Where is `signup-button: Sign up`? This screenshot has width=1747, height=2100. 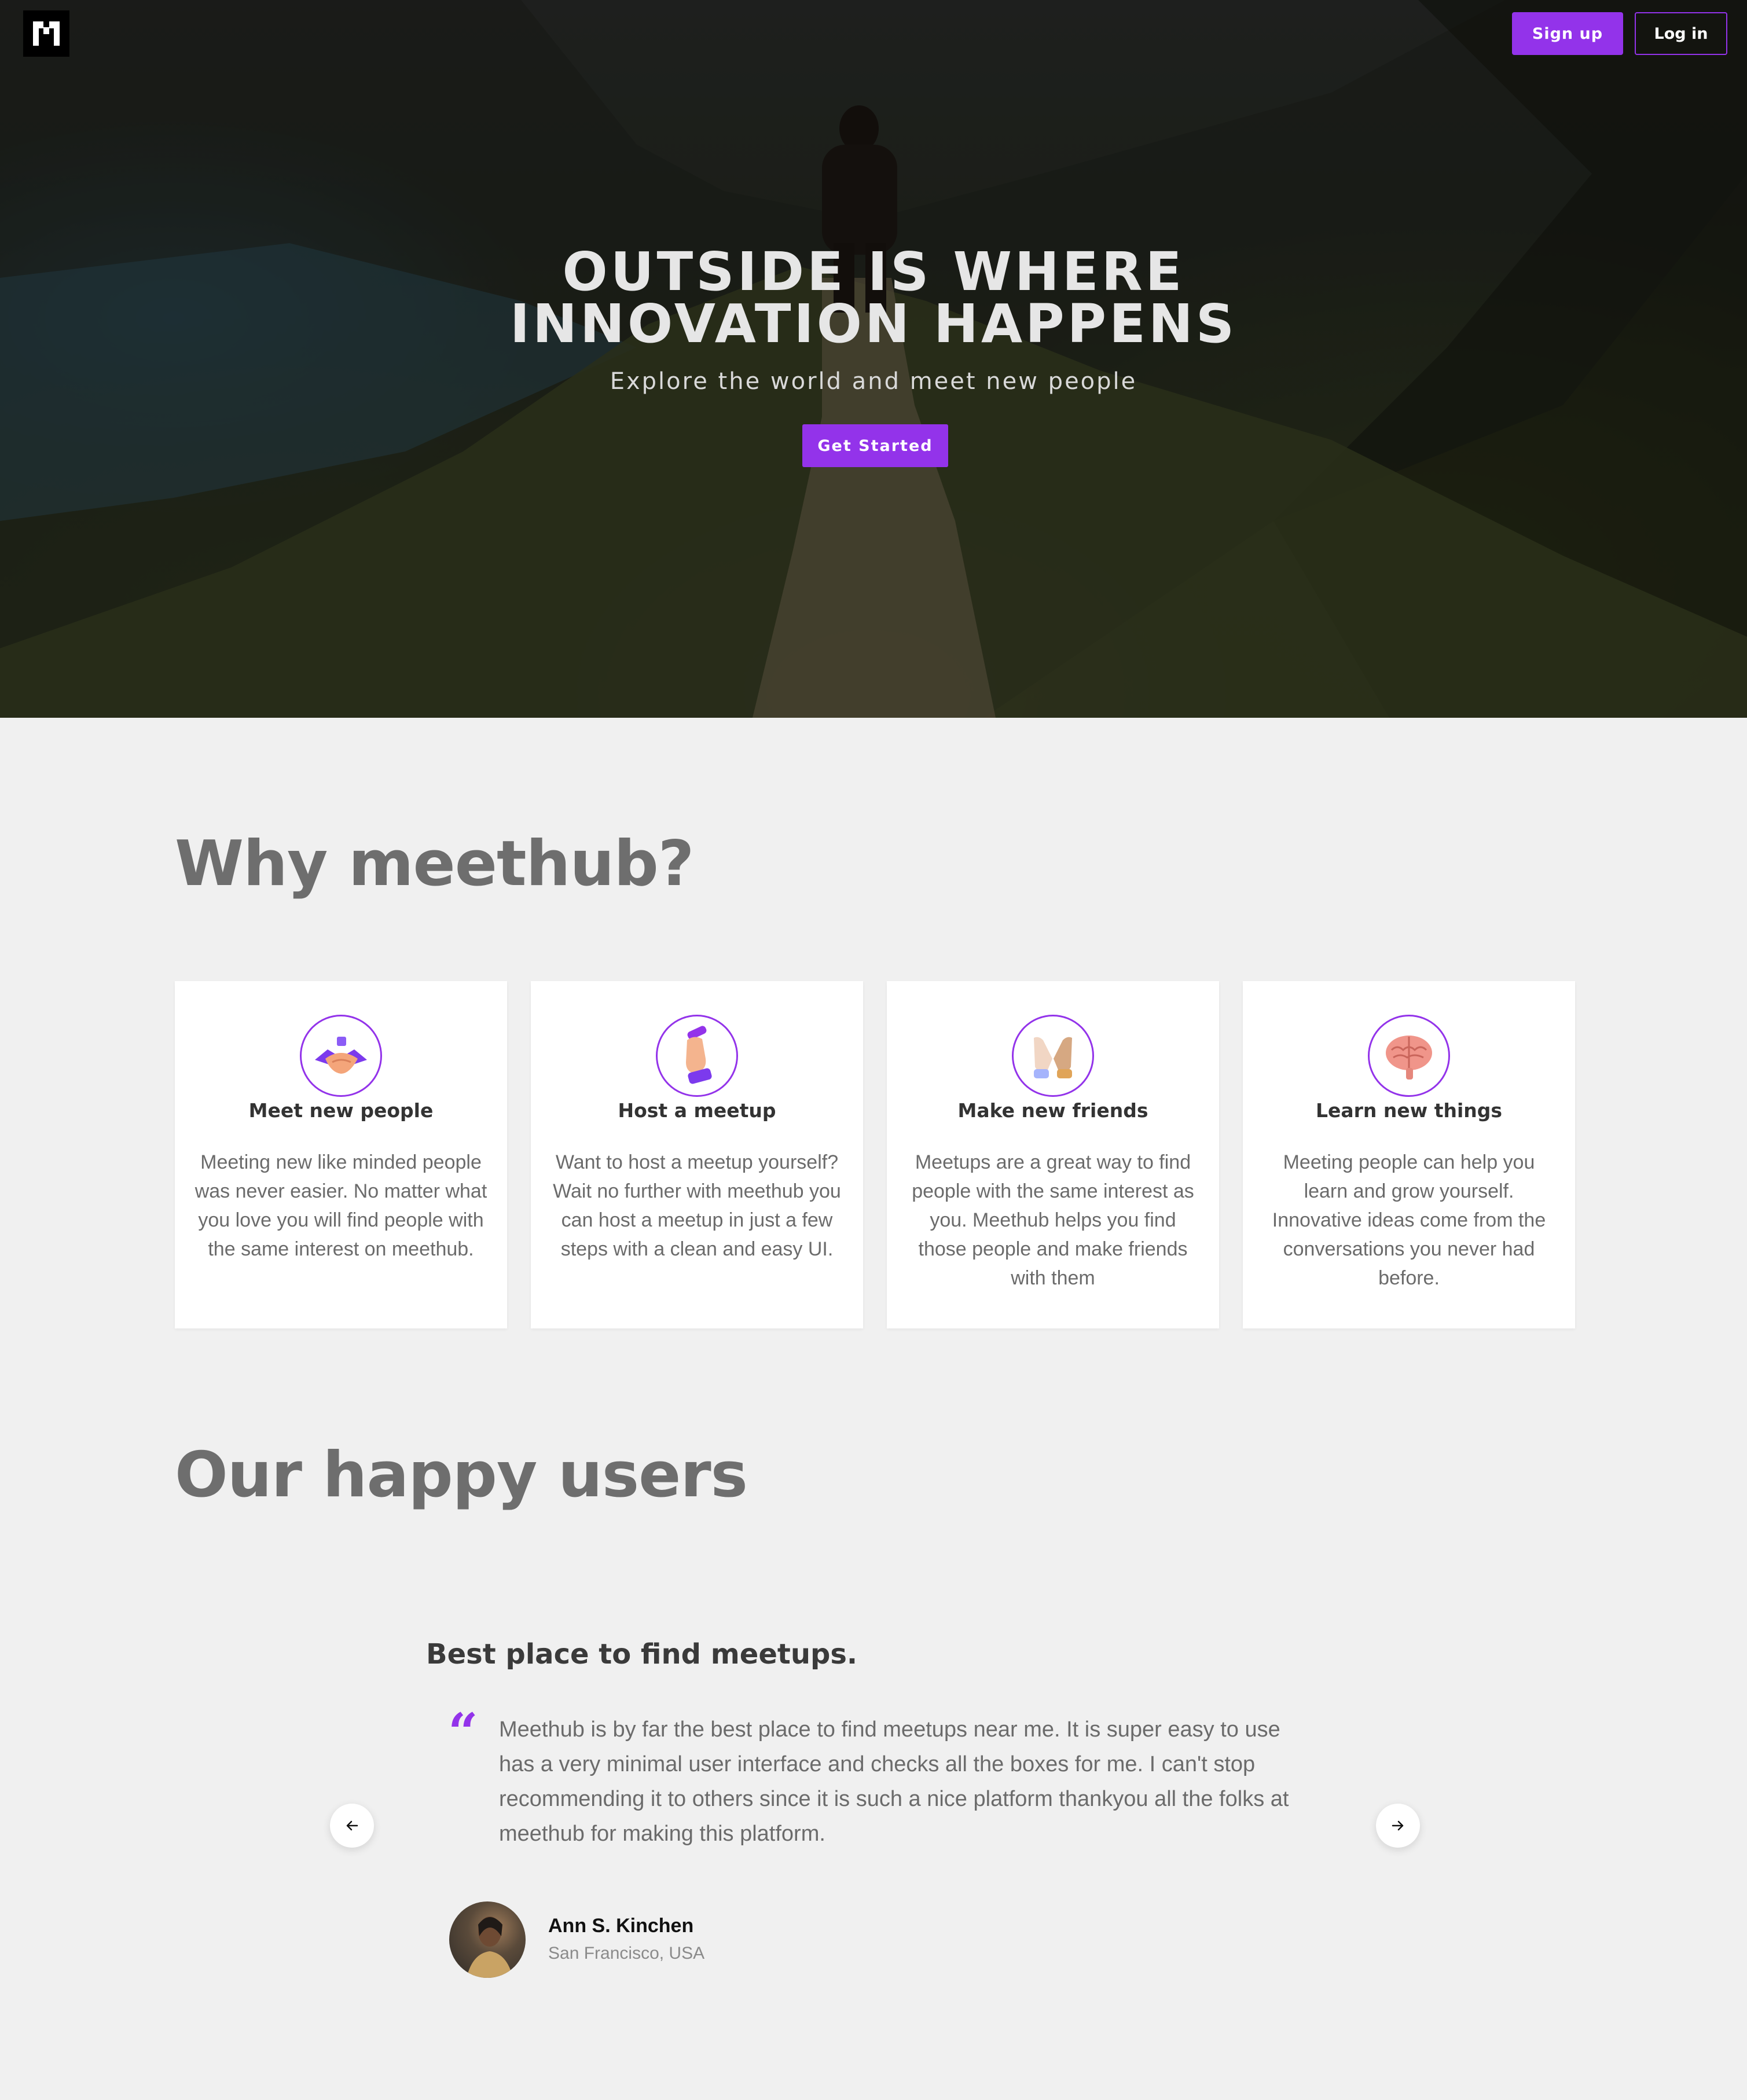
signup-button: Sign up is located at coordinates (1567, 33).